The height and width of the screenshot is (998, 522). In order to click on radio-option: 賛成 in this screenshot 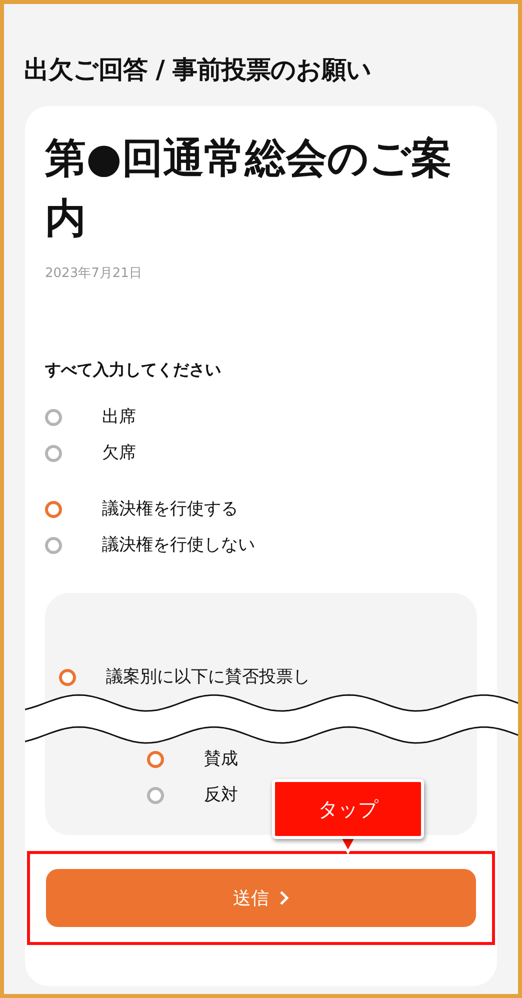, I will do `click(192, 759)`.